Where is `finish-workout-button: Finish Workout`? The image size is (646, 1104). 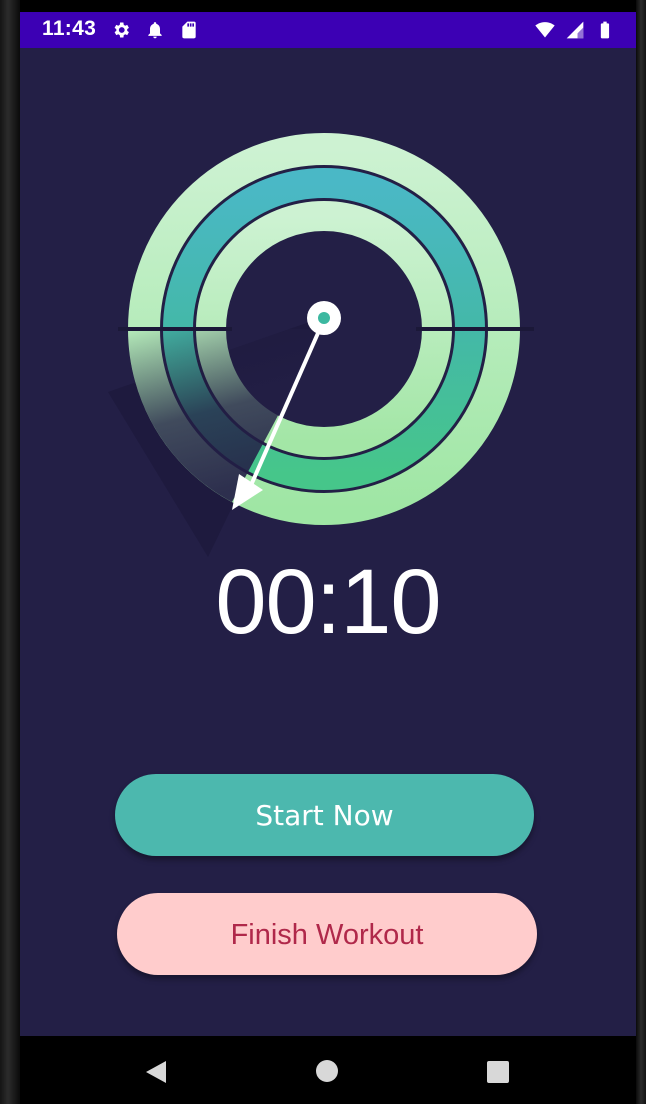 finish-workout-button: Finish Workout is located at coordinates (327, 934).